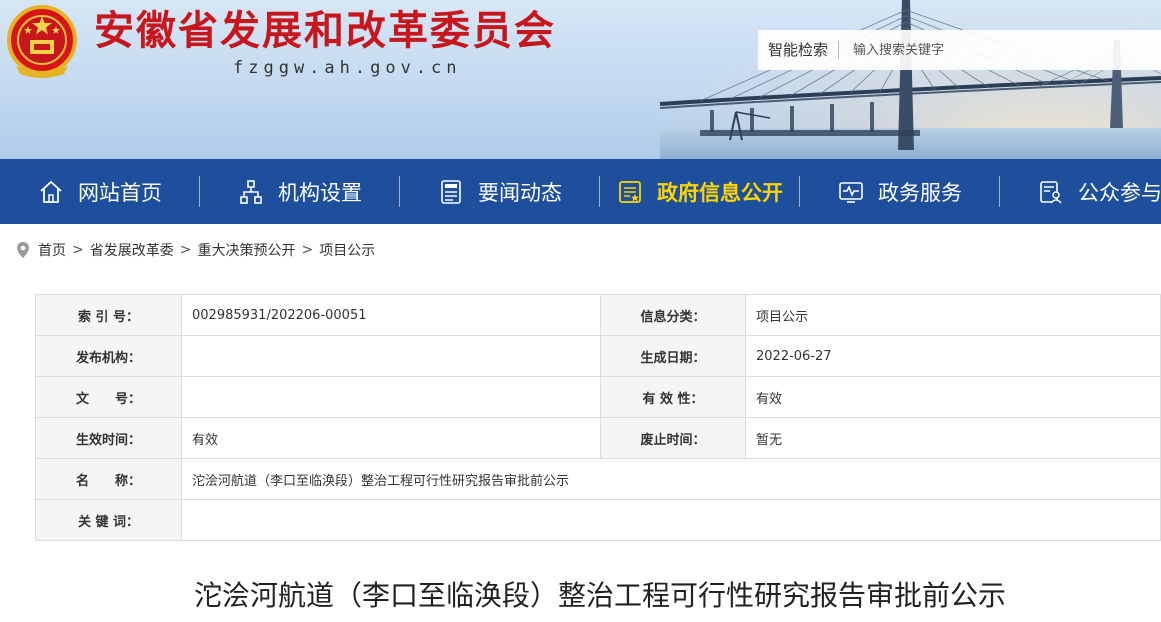  I want to click on nav-item-label: 公众参与, so click(1119, 192).